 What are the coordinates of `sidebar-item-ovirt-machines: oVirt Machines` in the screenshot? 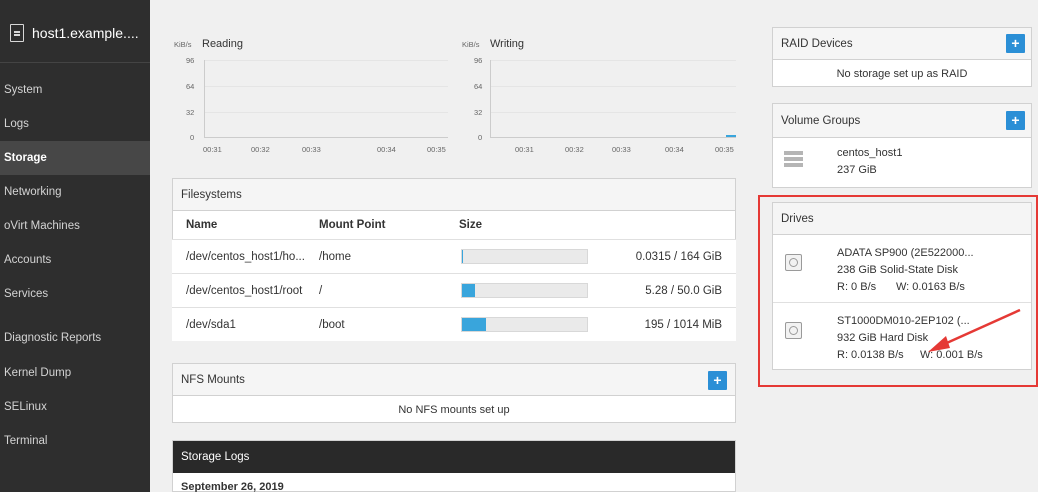 It's located at (75, 226).